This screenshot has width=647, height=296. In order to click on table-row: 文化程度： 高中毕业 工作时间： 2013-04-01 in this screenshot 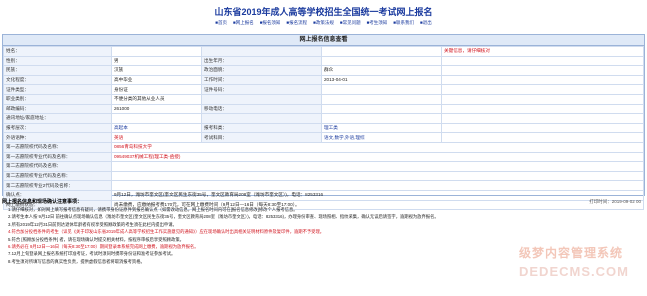, I will do `click(323, 80)`.